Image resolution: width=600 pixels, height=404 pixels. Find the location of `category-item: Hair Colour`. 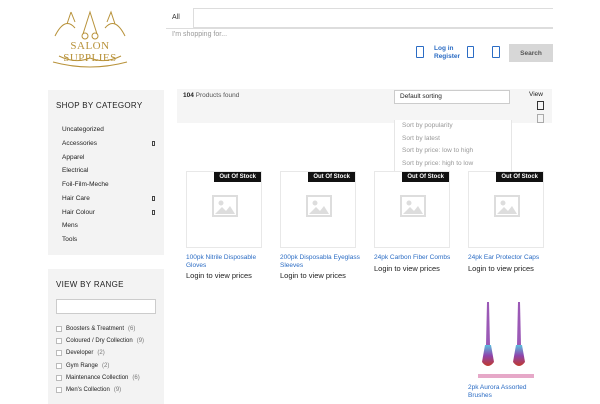

category-item: Hair Colour is located at coordinates (124, 213).